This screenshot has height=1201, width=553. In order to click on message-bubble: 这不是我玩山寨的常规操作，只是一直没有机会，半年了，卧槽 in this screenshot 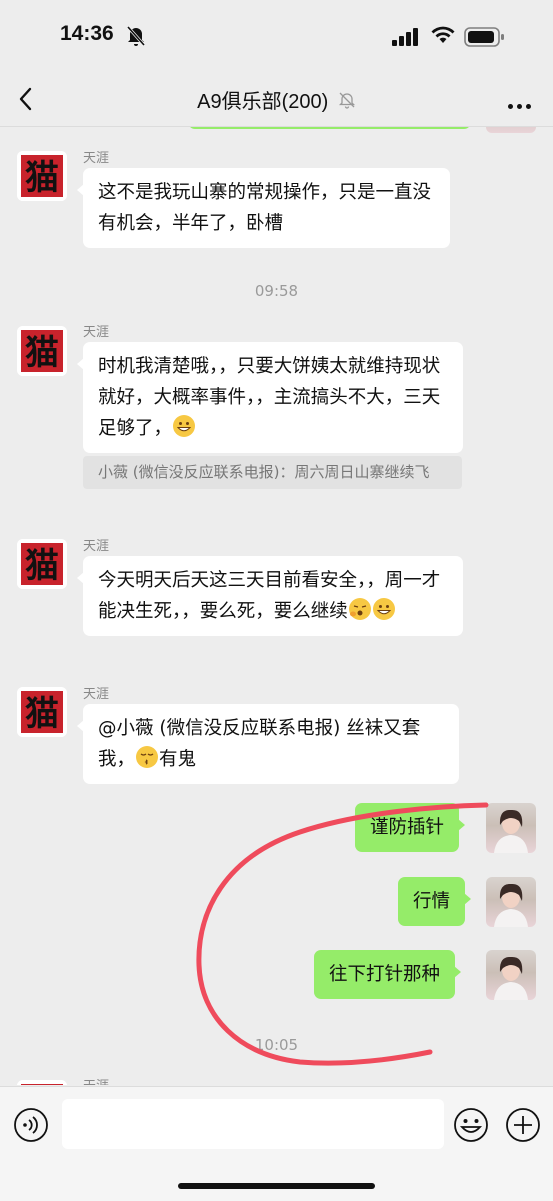, I will do `click(263, 208)`.